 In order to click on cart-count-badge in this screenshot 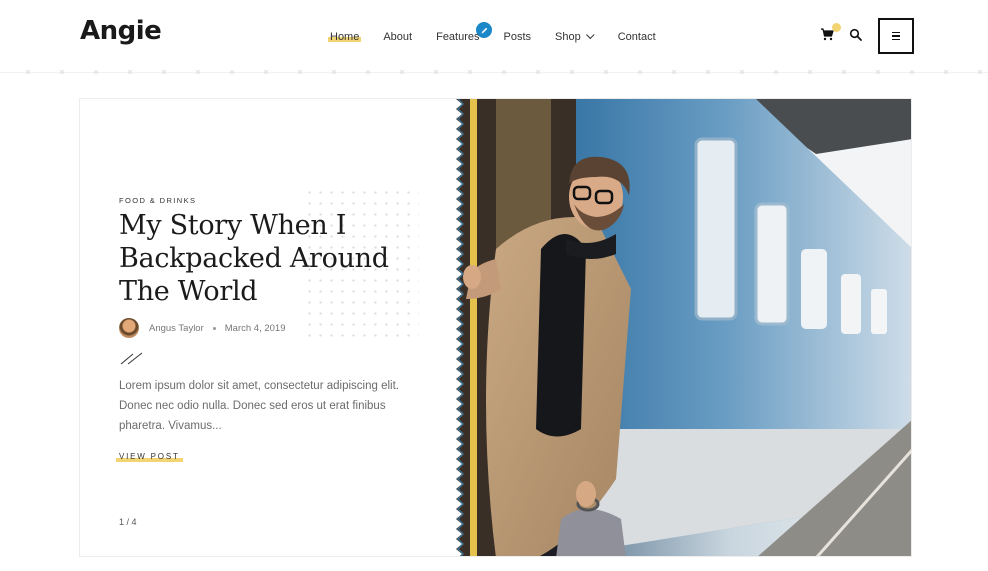, I will do `click(836, 27)`.